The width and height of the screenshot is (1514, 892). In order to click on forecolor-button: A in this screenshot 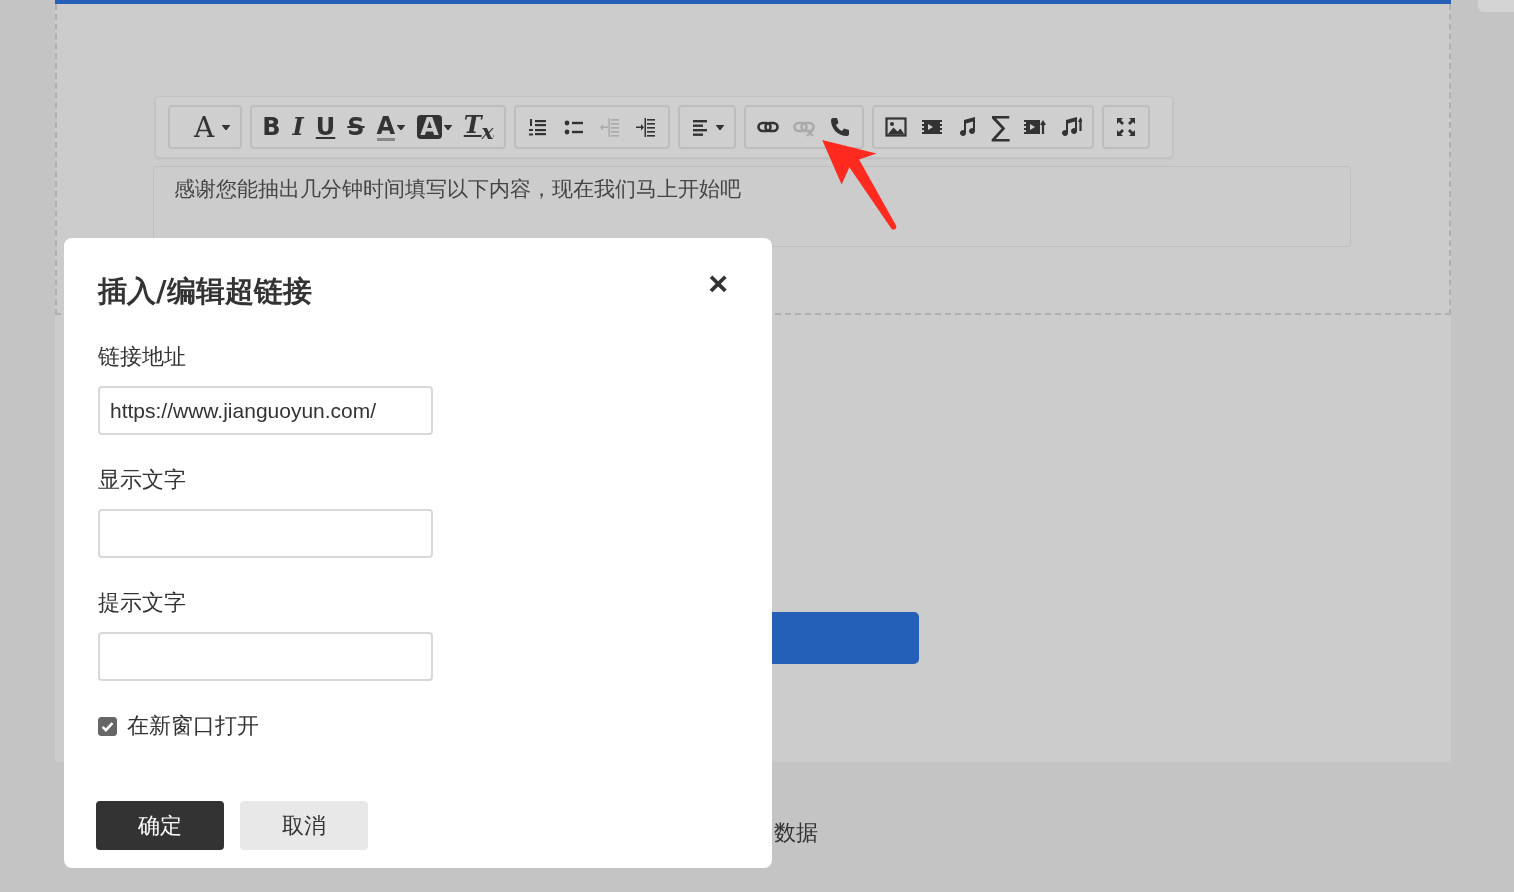, I will do `click(391, 127)`.